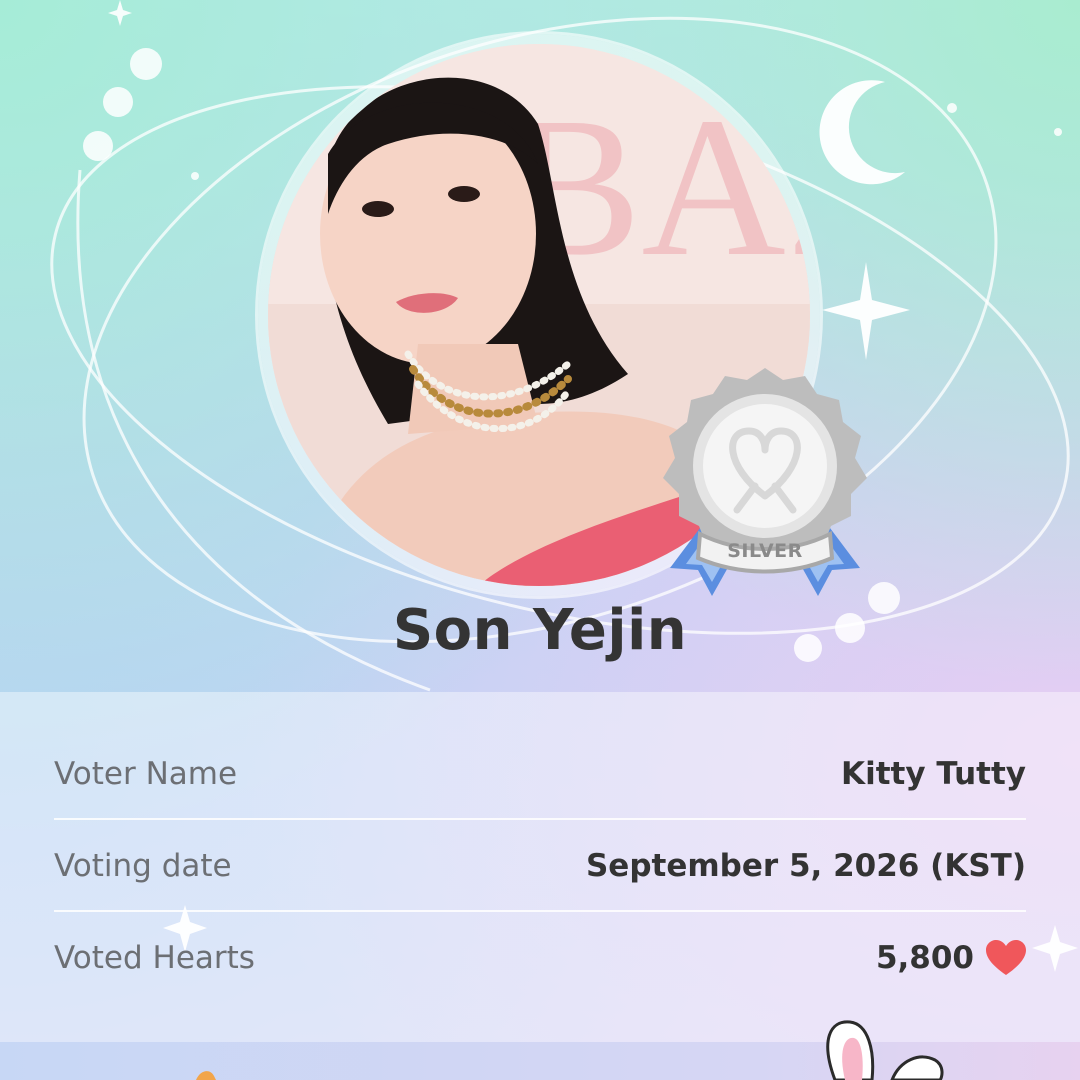  I want to click on voter-name-value: Kitty Tutty, so click(933, 774).